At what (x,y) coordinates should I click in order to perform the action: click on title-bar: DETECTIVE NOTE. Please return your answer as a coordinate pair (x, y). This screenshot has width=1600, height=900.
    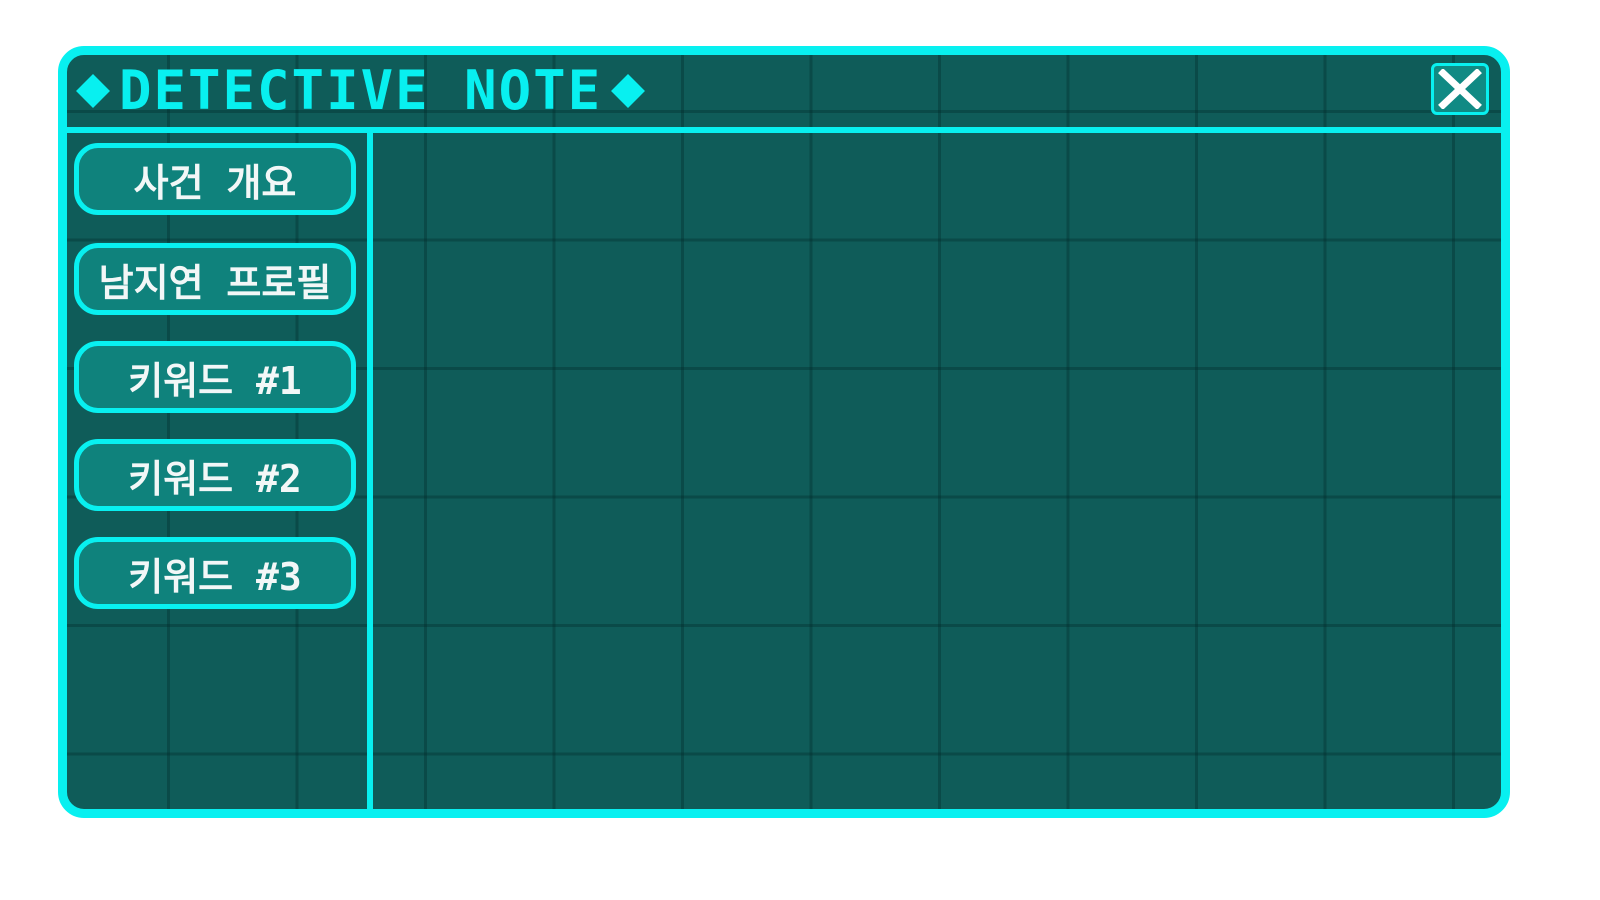
    Looking at the image, I should click on (784, 94).